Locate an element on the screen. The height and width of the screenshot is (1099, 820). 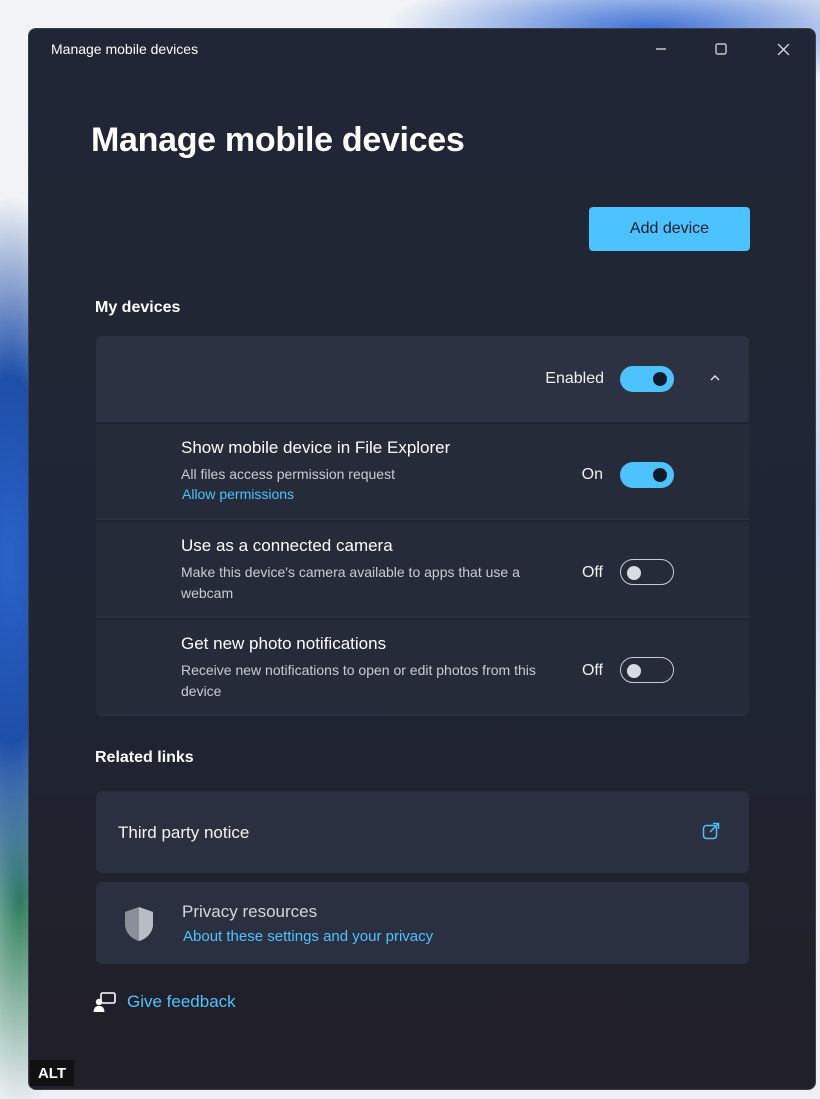
third-party-notice-label: Third party notice is located at coordinates (184, 832).